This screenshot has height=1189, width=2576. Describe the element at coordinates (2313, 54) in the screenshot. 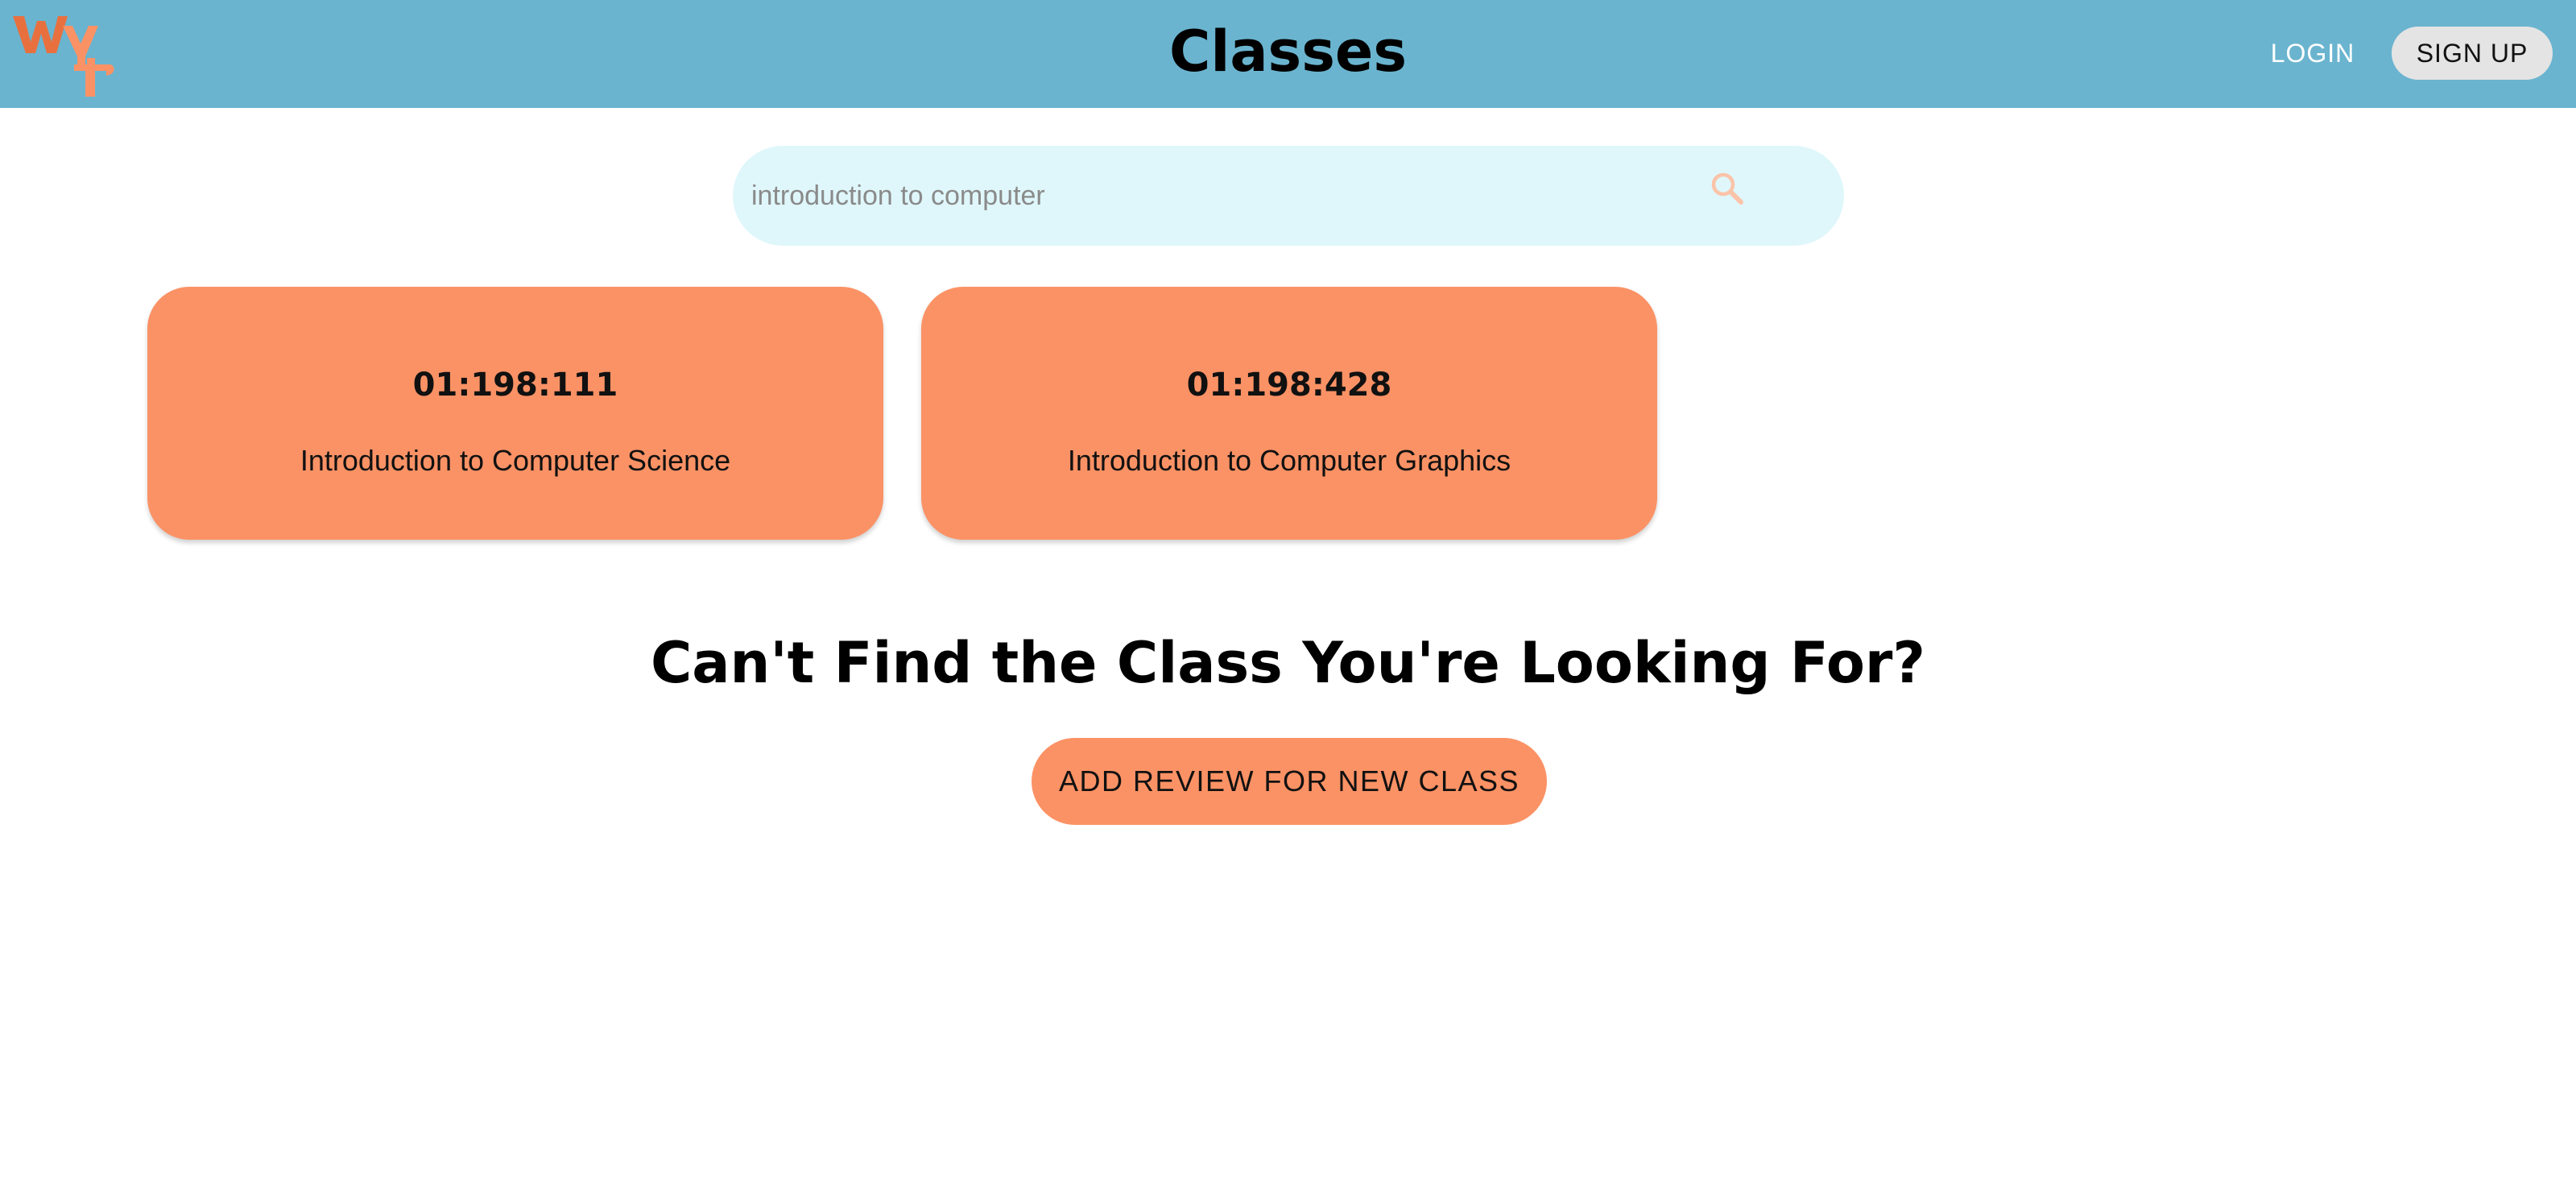

I see `login-button: LOGIN` at that location.